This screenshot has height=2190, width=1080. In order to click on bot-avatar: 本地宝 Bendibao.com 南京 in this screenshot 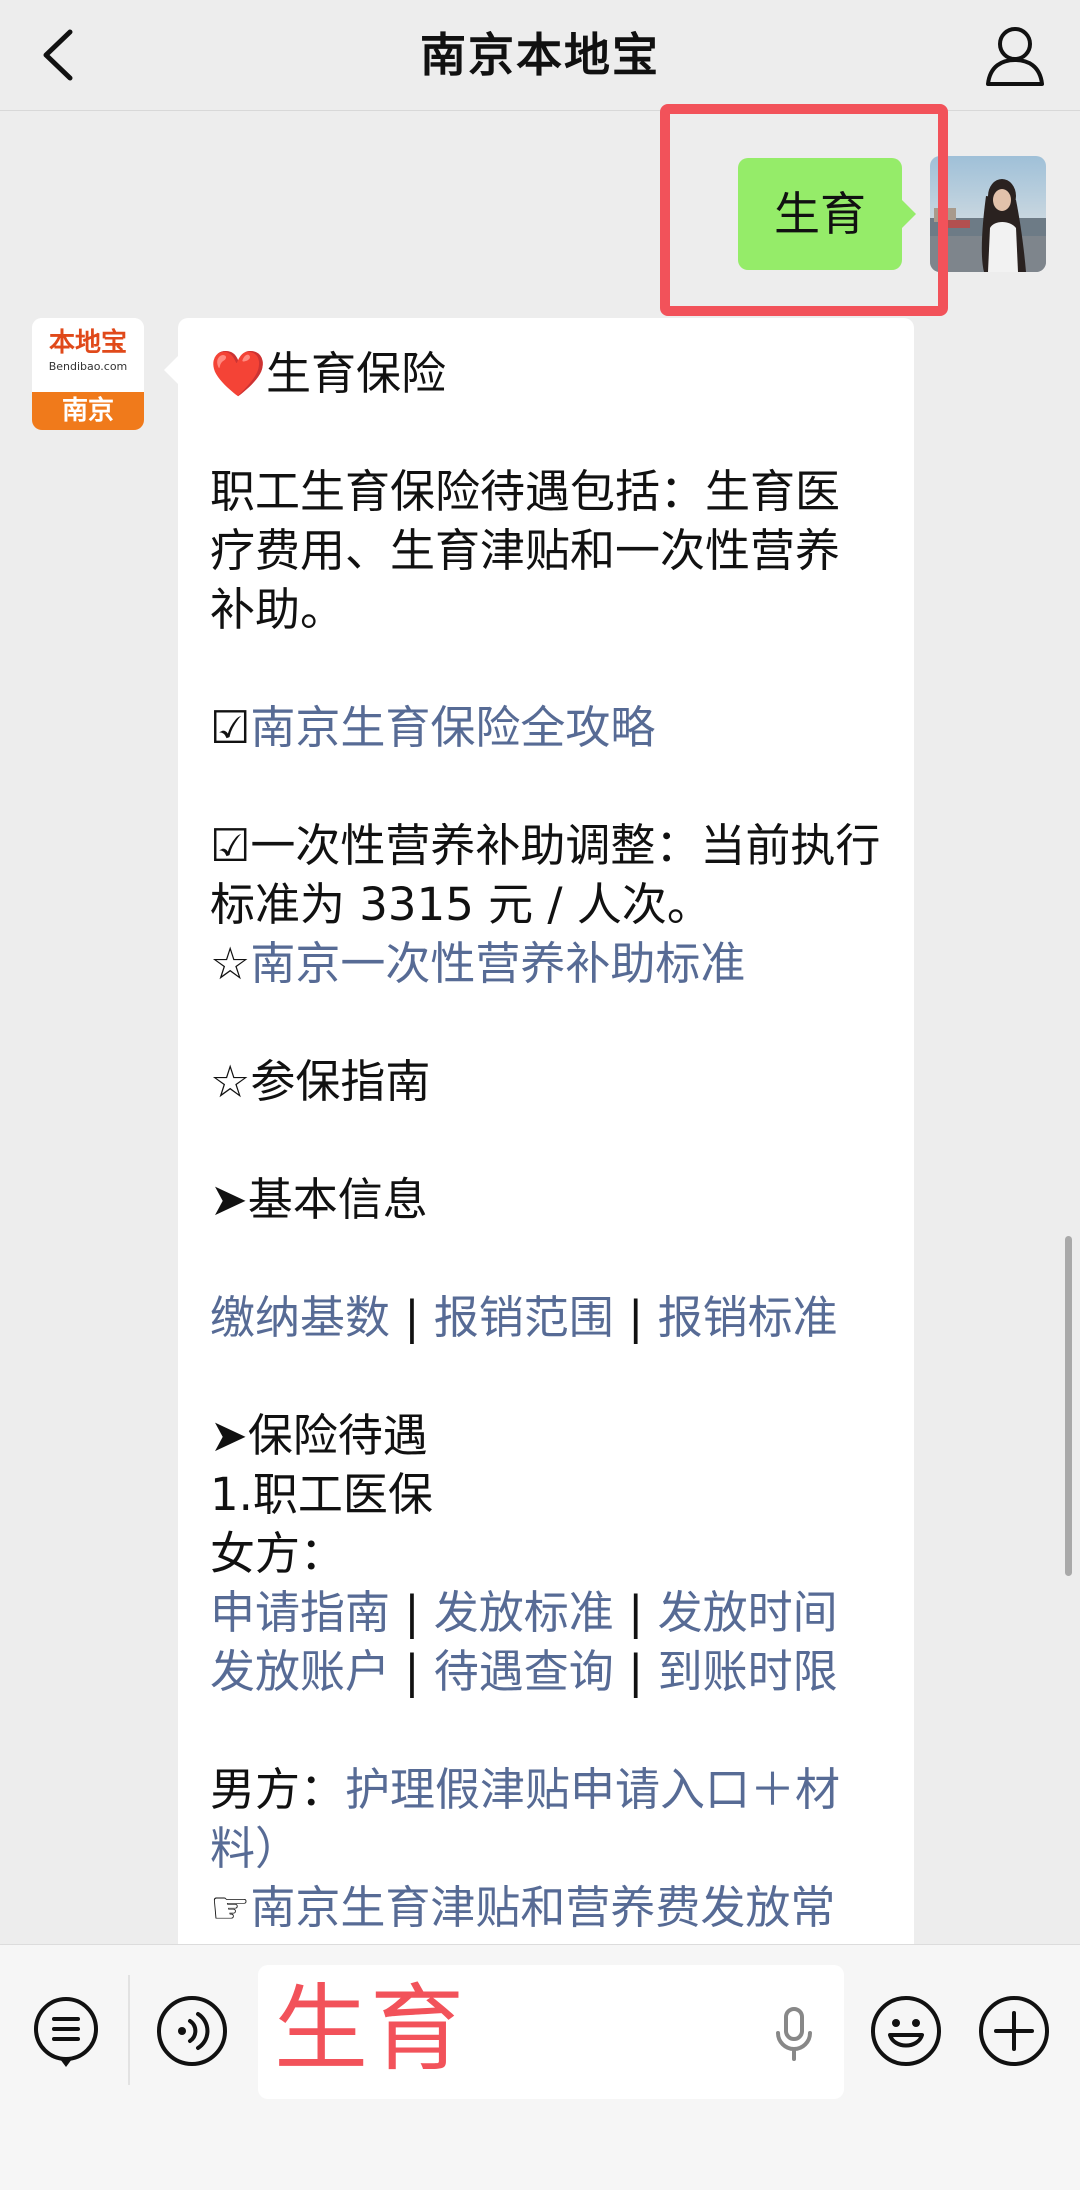, I will do `click(88, 374)`.